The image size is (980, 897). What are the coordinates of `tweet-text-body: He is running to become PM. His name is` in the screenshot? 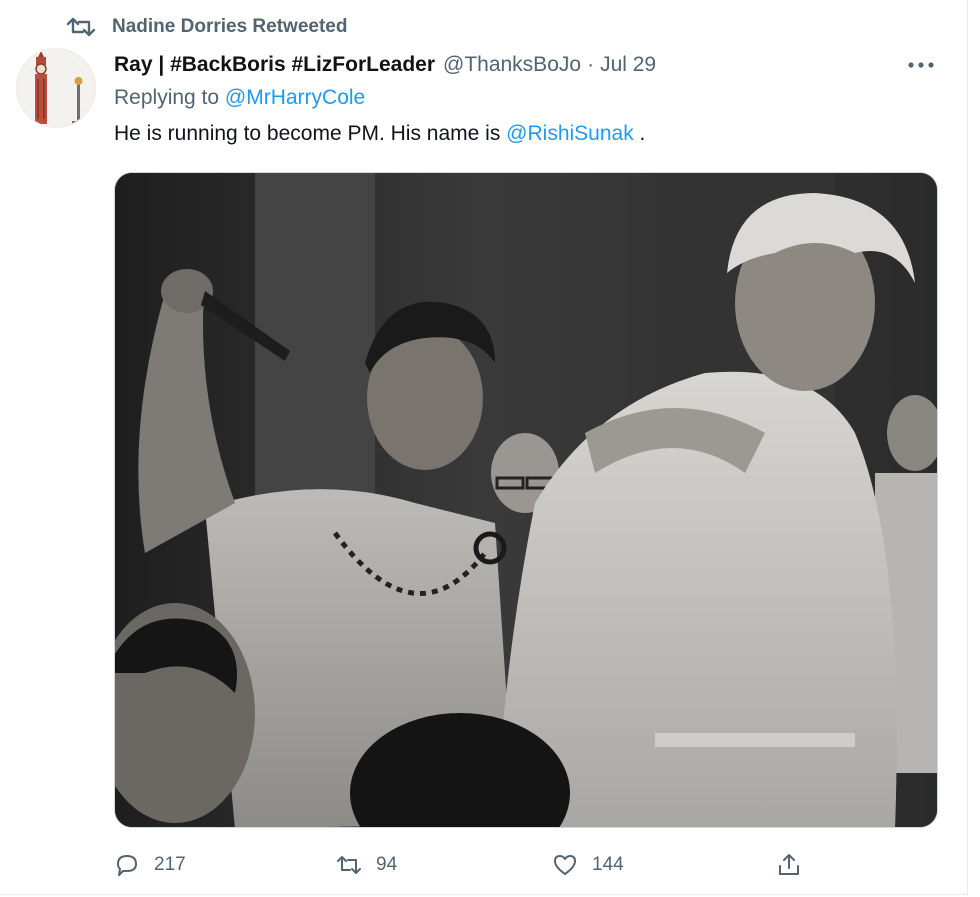 It's located at (307, 133).